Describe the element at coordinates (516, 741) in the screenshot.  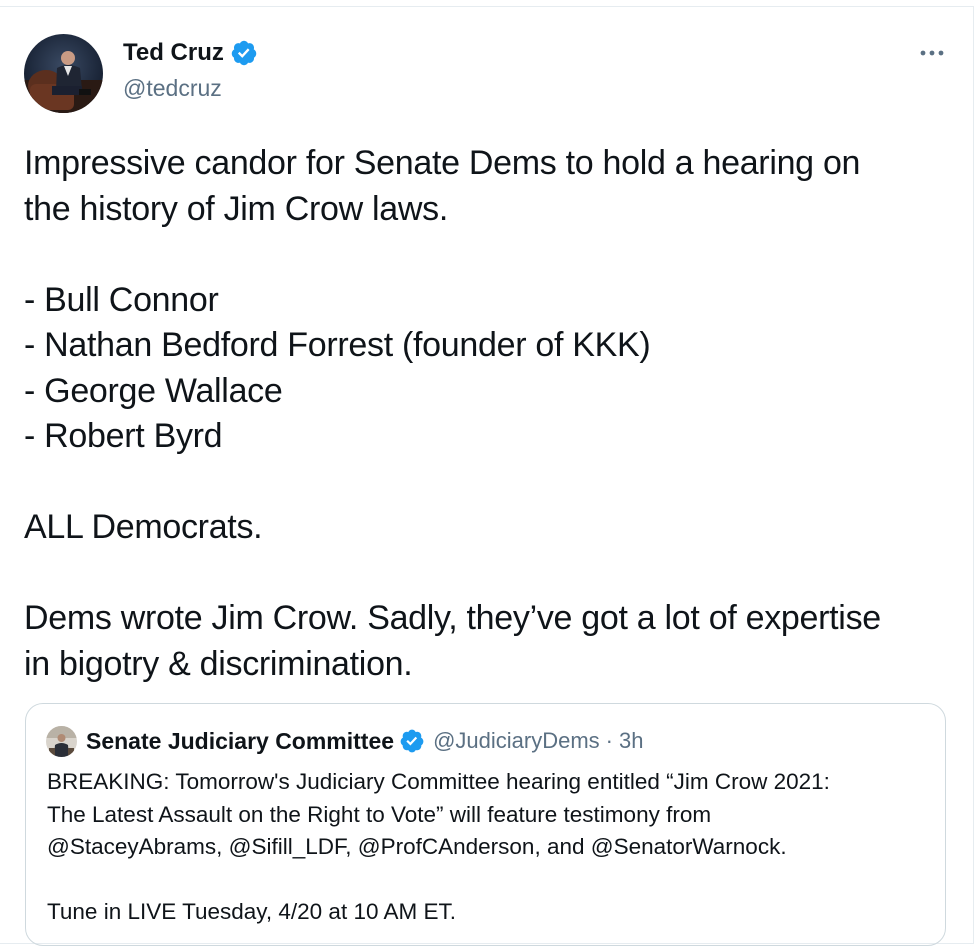
I see `quoted-author-handle: @JudiciaryDems` at that location.